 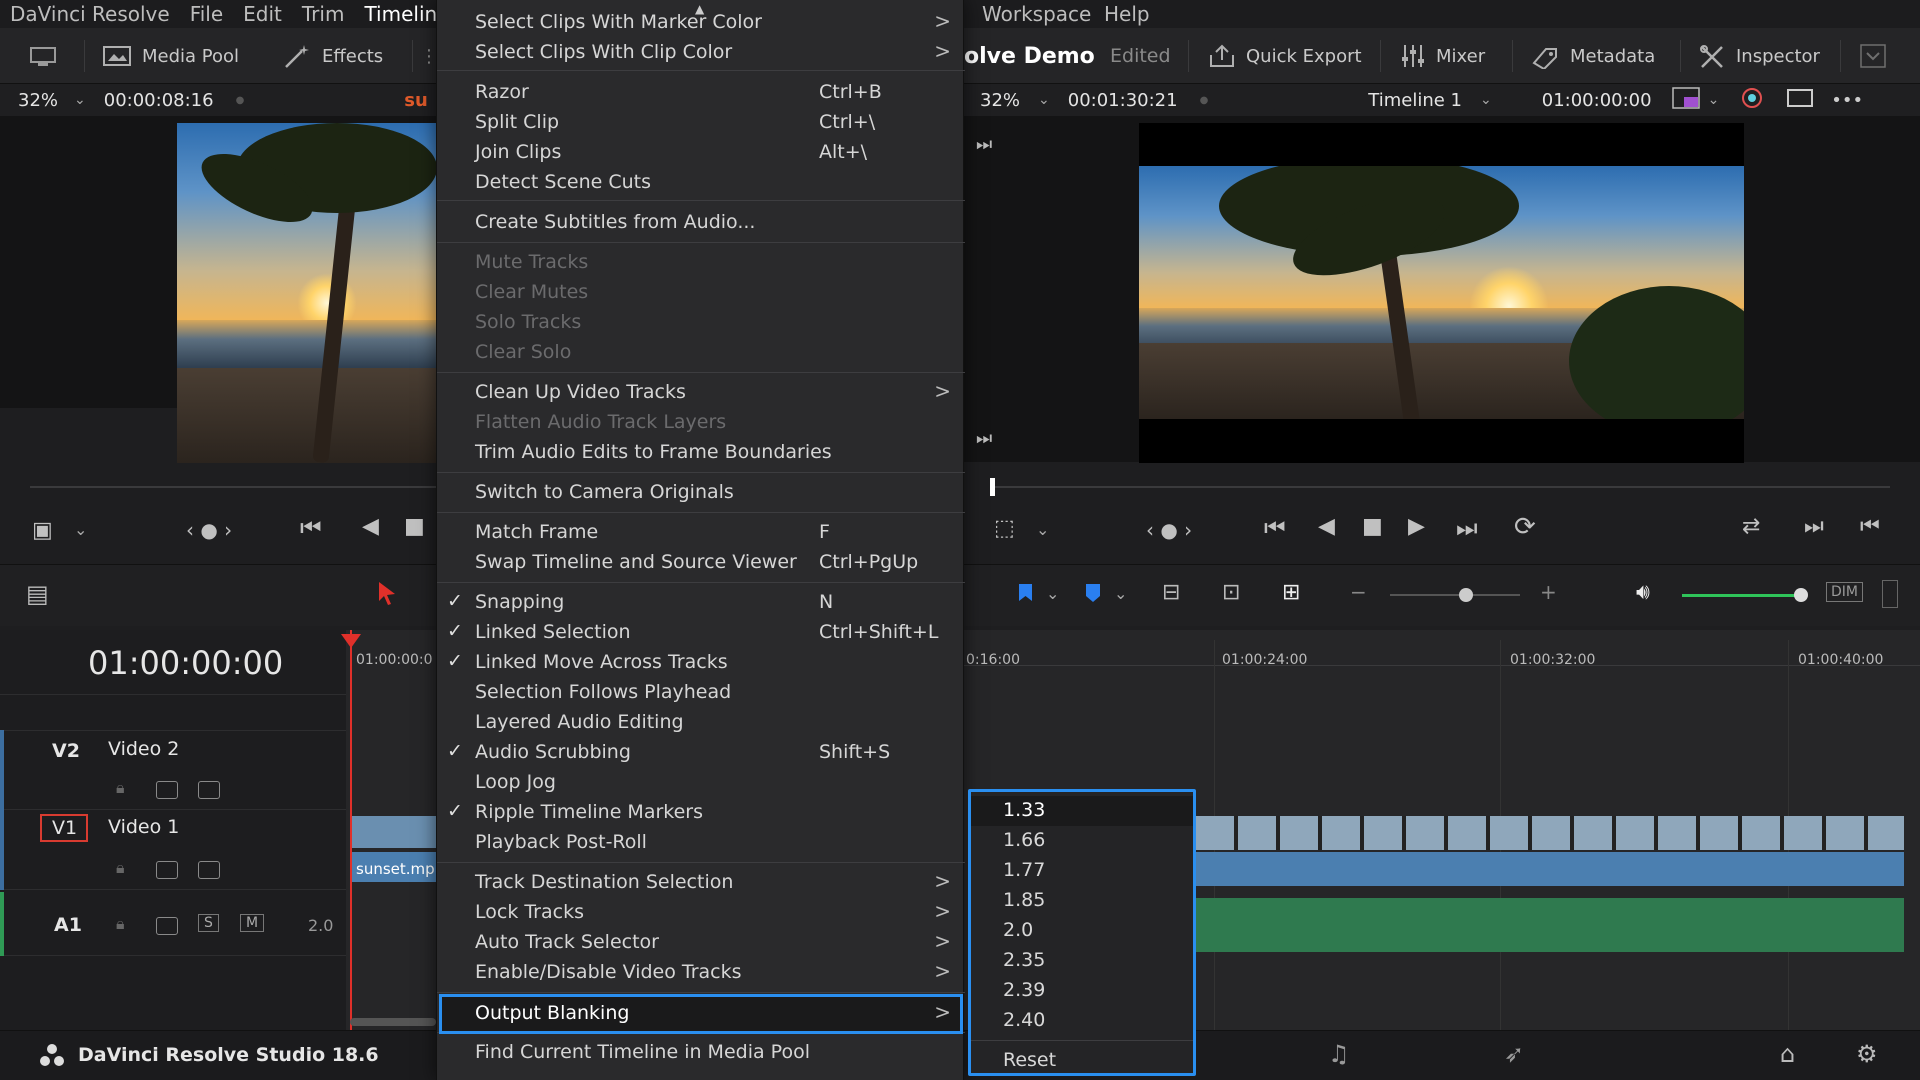 What do you see at coordinates (1847, 100) in the screenshot?
I see `more-options-icon: •••` at bounding box center [1847, 100].